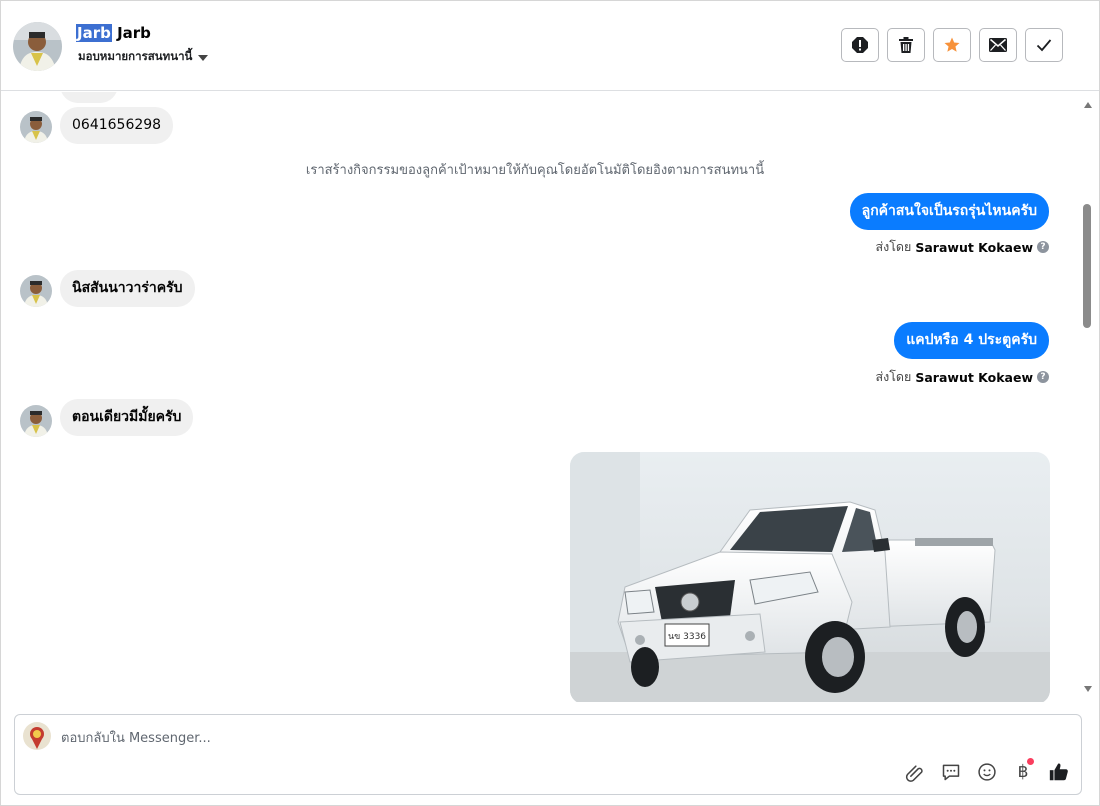 This screenshot has width=1100, height=806. Describe the element at coordinates (94, 33) in the screenshot. I see `name-selected-text: Jarb` at that location.